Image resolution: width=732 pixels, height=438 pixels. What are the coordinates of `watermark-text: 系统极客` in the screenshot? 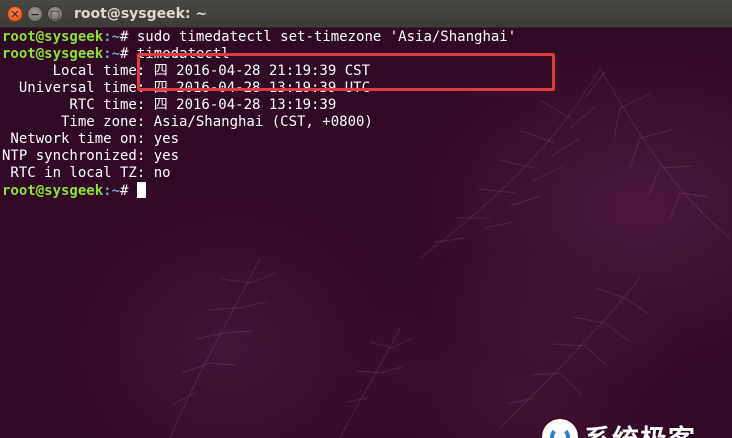 It's located at (640, 428).